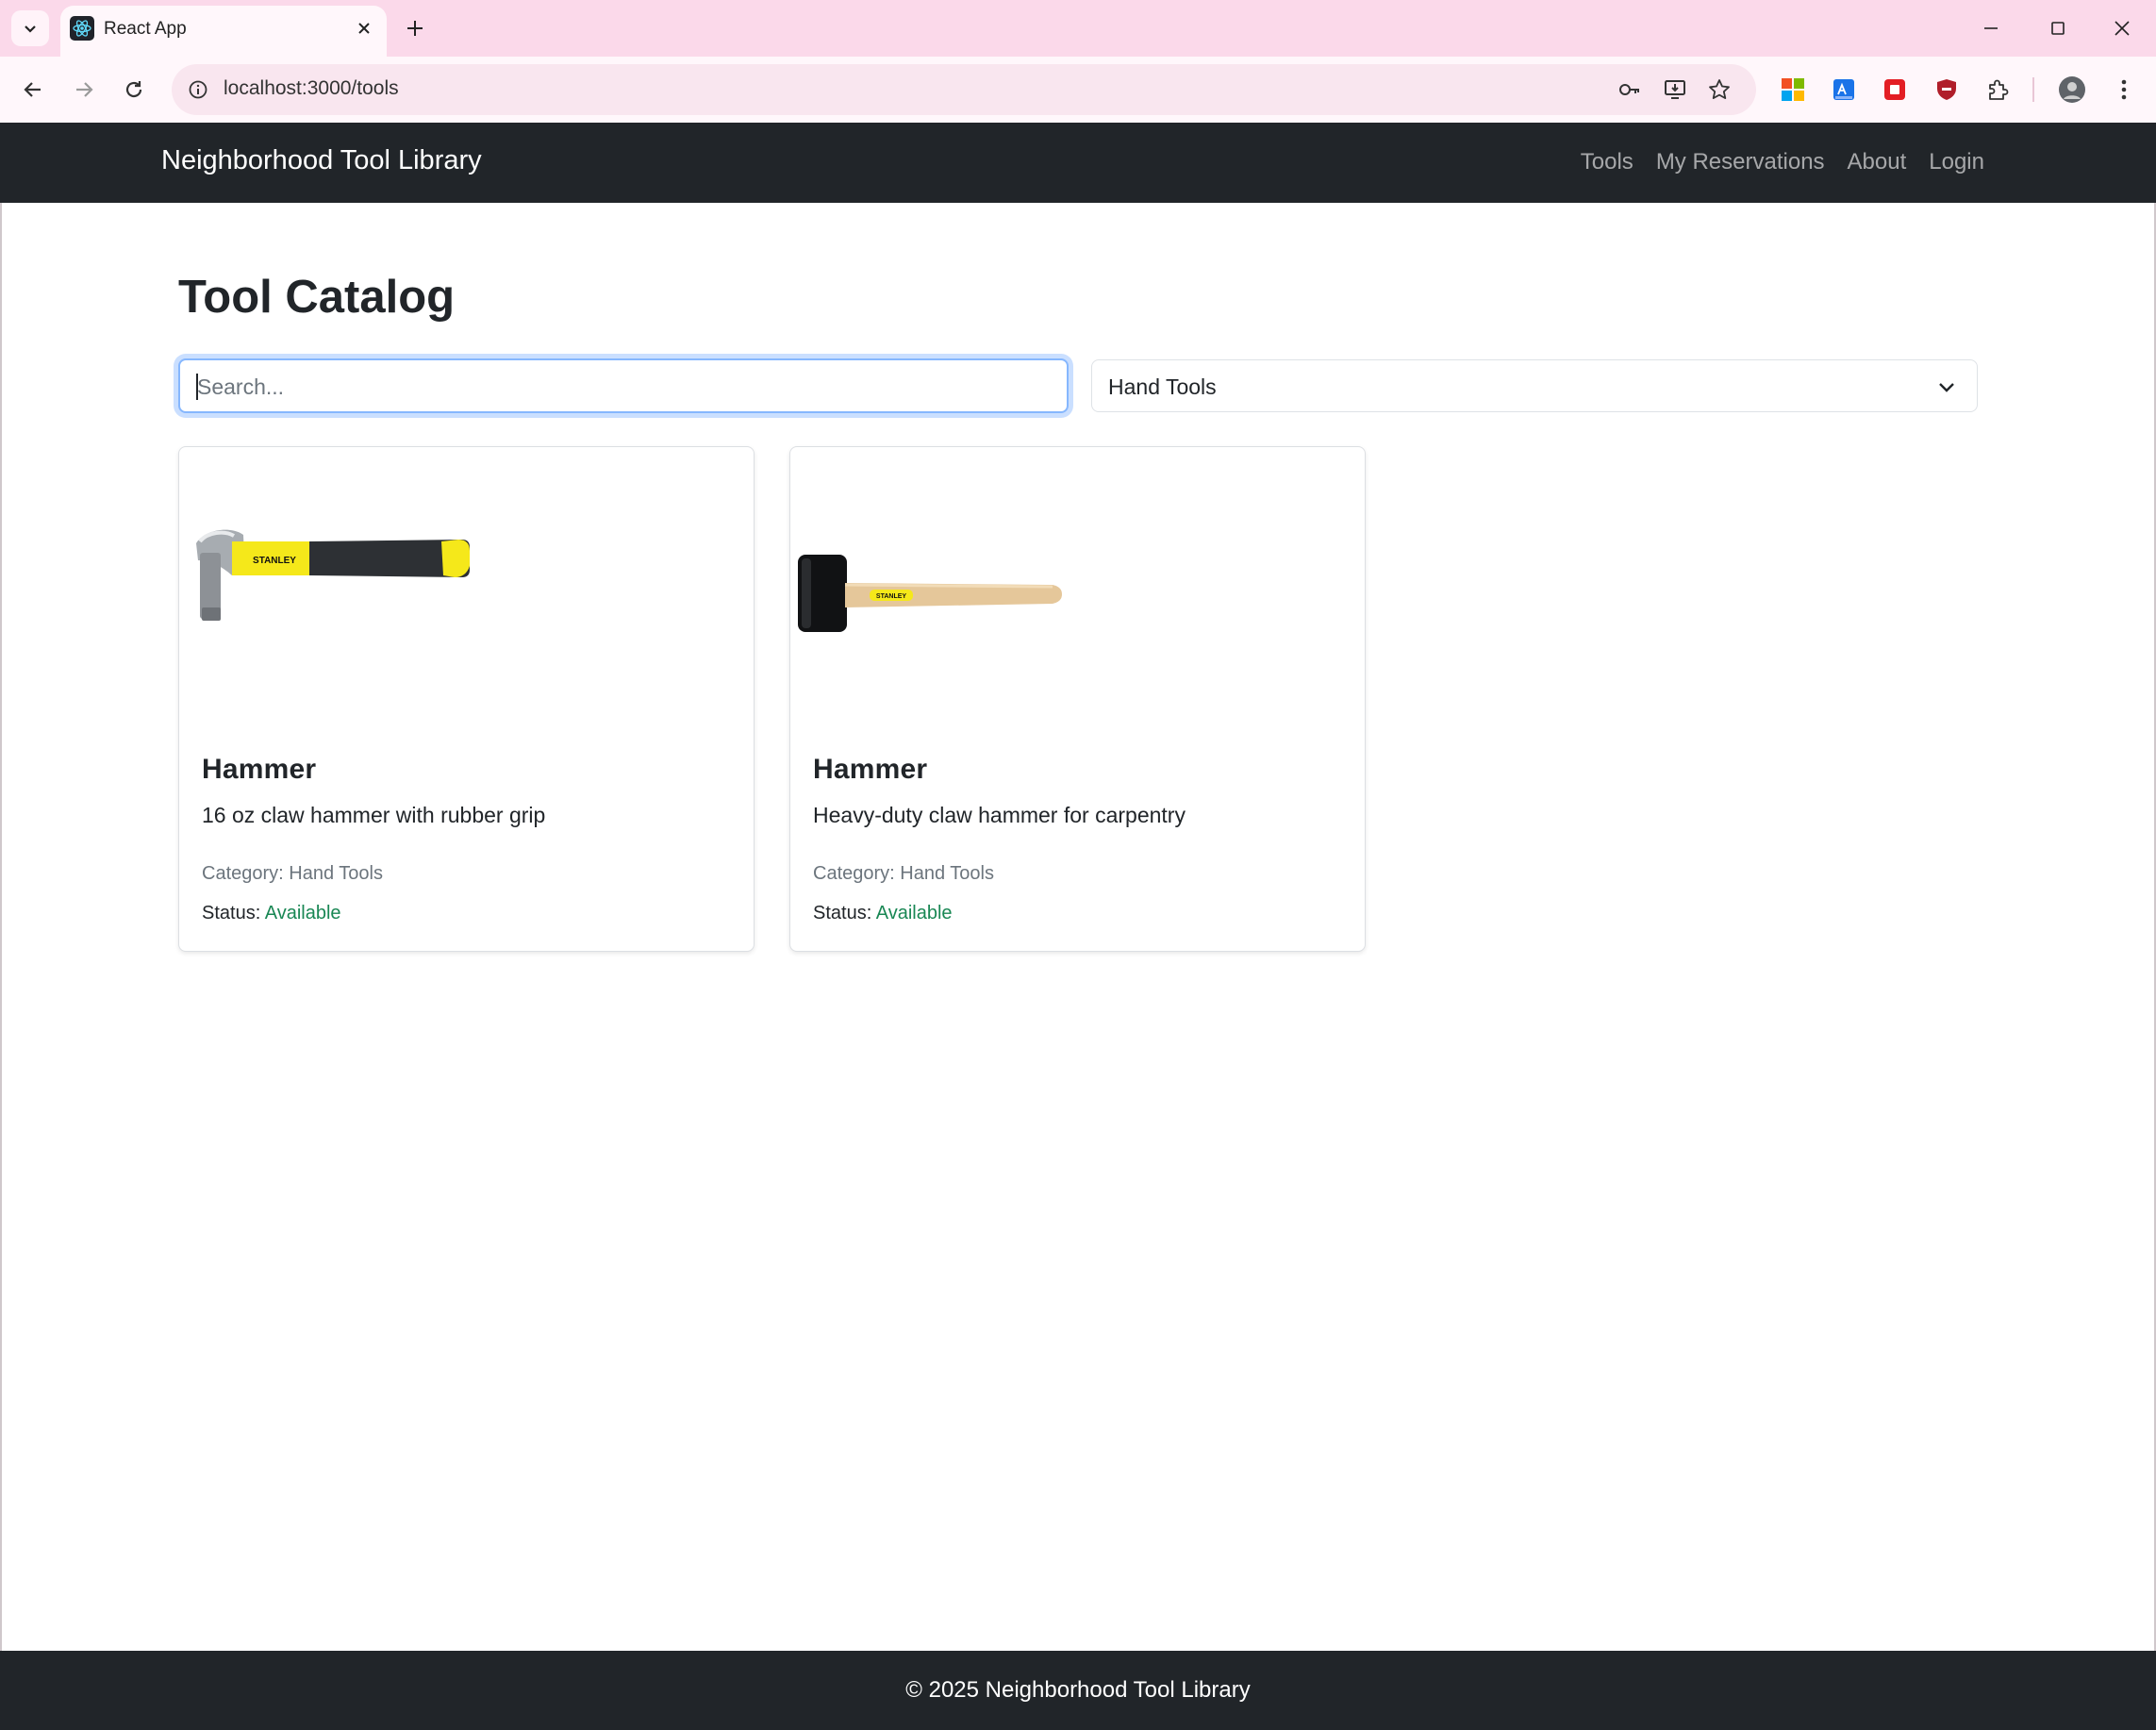 Image resolution: width=2156 pixels, height=1730 pixels. I want to click on tab-search-button, so click(30, 28).